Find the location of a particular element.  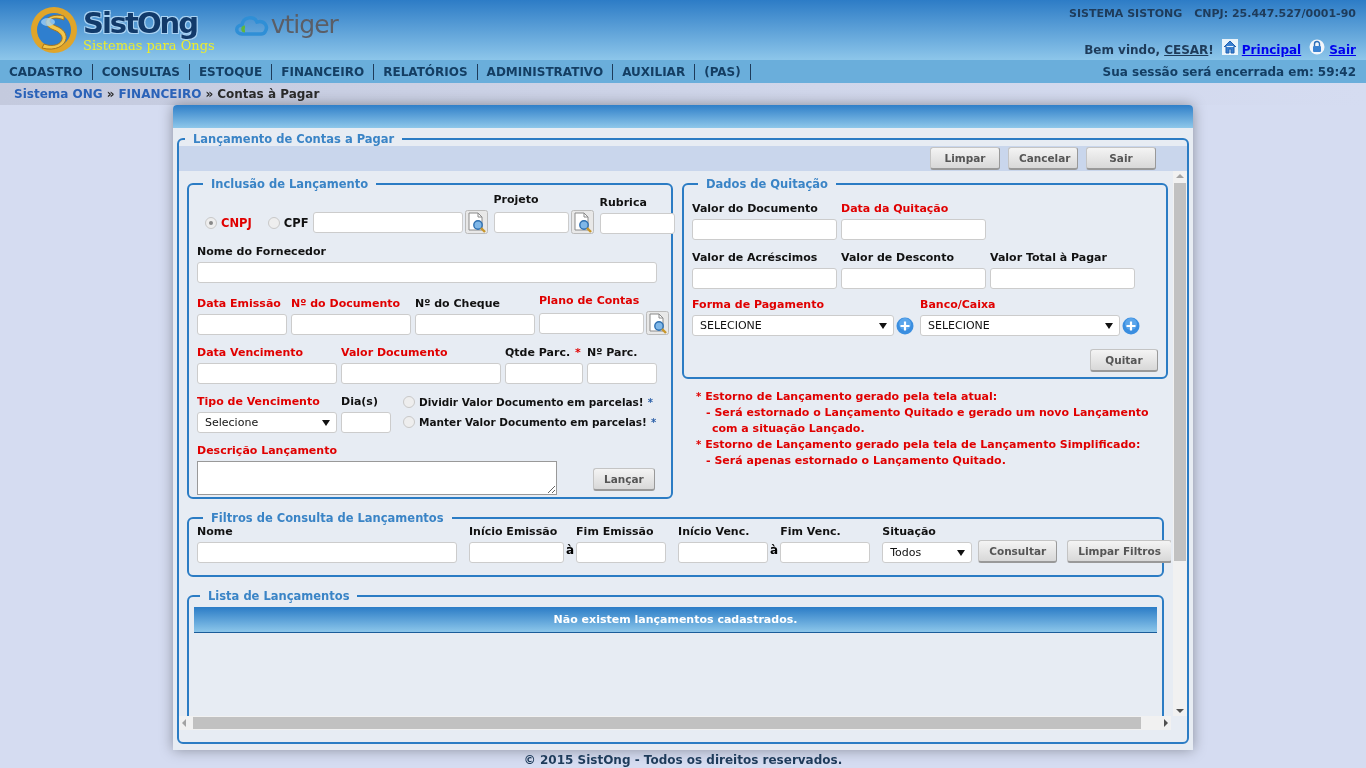

menu-item: ESTOQUE is located at coordinates (231, 71).